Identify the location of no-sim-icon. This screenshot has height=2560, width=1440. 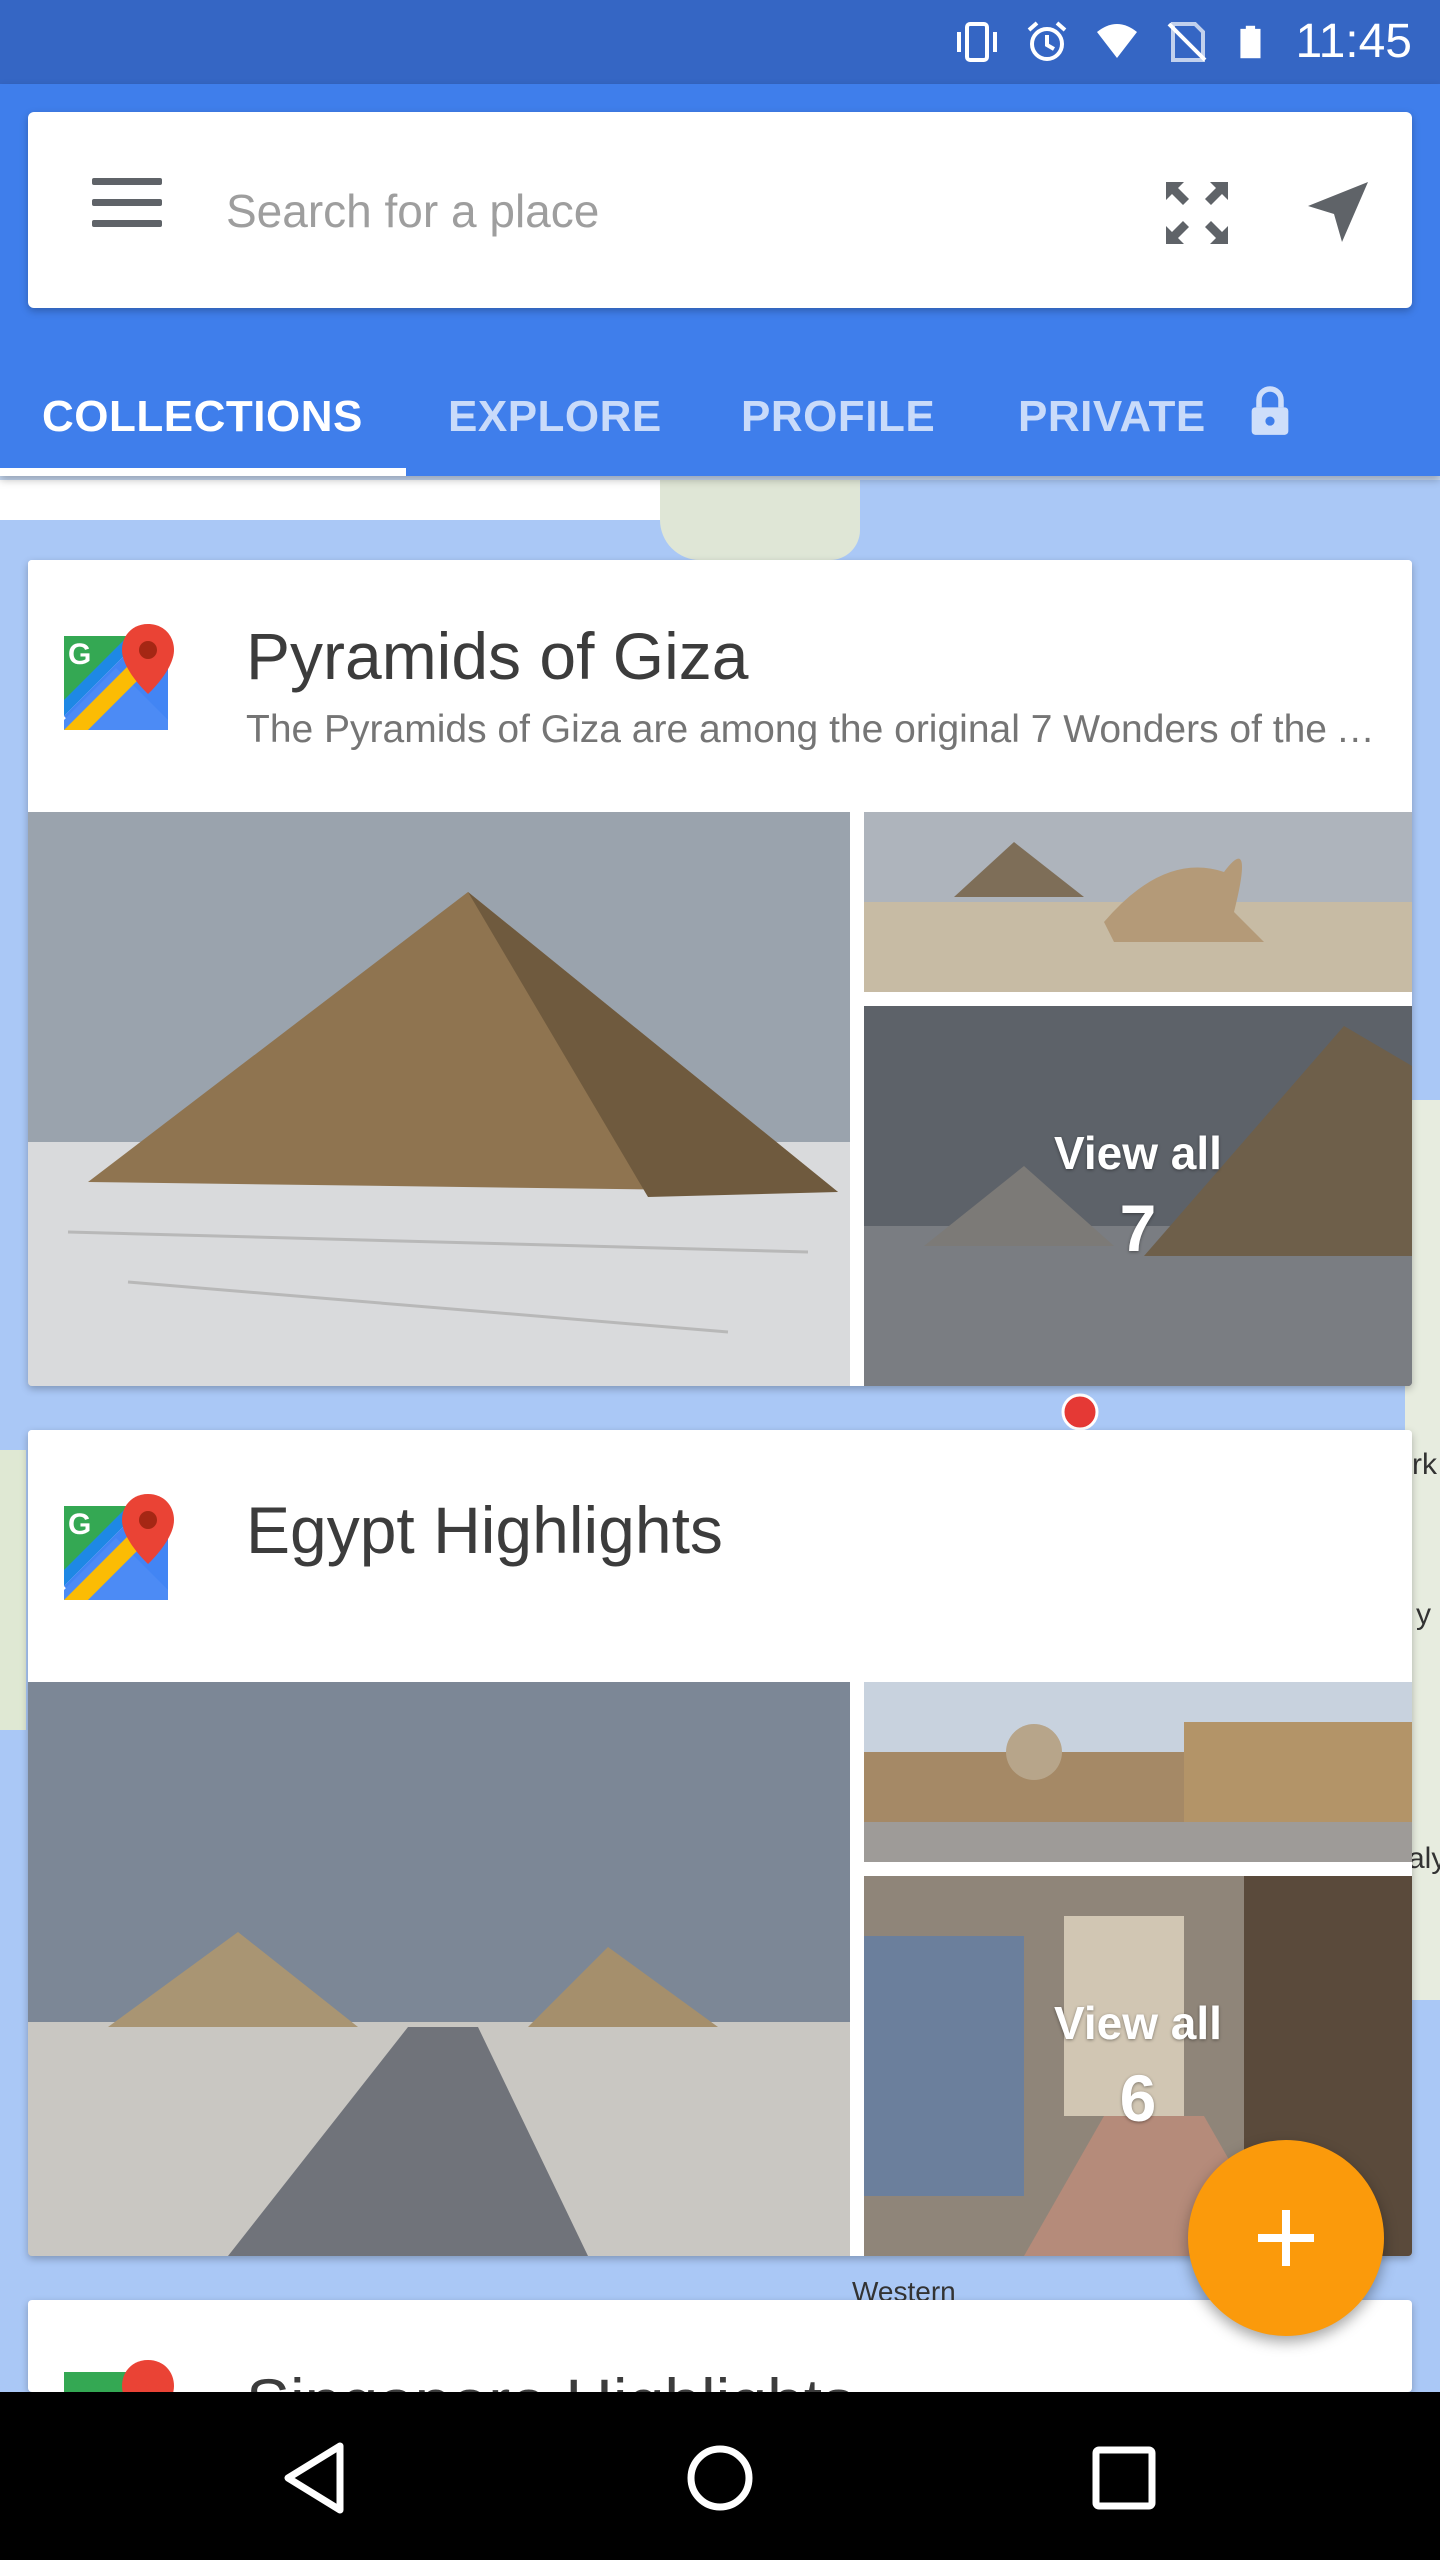
(1187, 42).